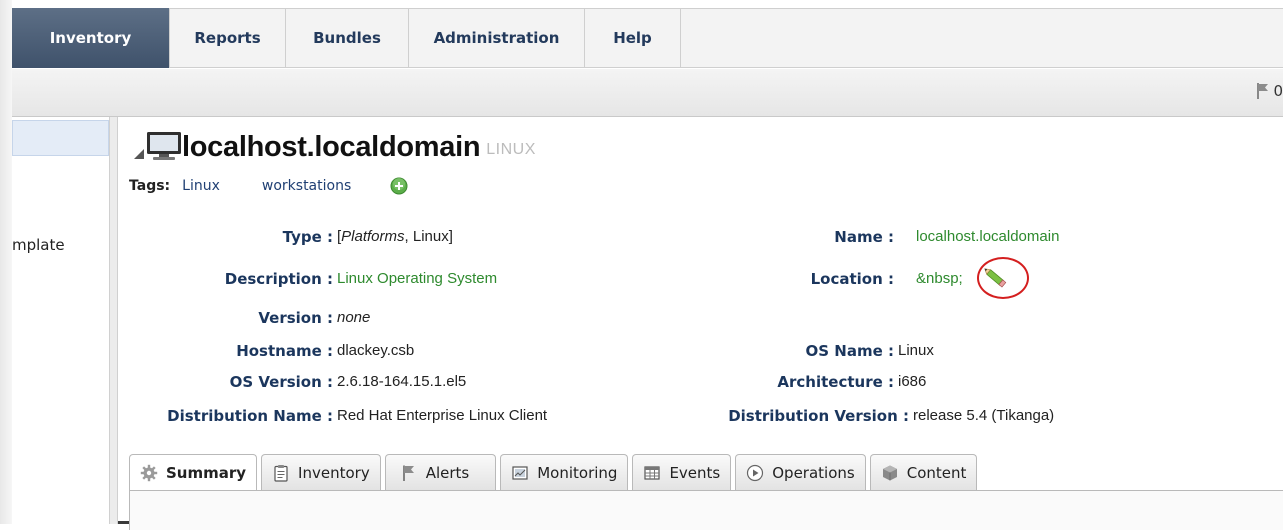 This screenshot has height=530, width=1283. What do you see at coordinates (511, 149) in the screenshot?
I see `resource-type-badge: LINUX` at bounding box center [511, 149].